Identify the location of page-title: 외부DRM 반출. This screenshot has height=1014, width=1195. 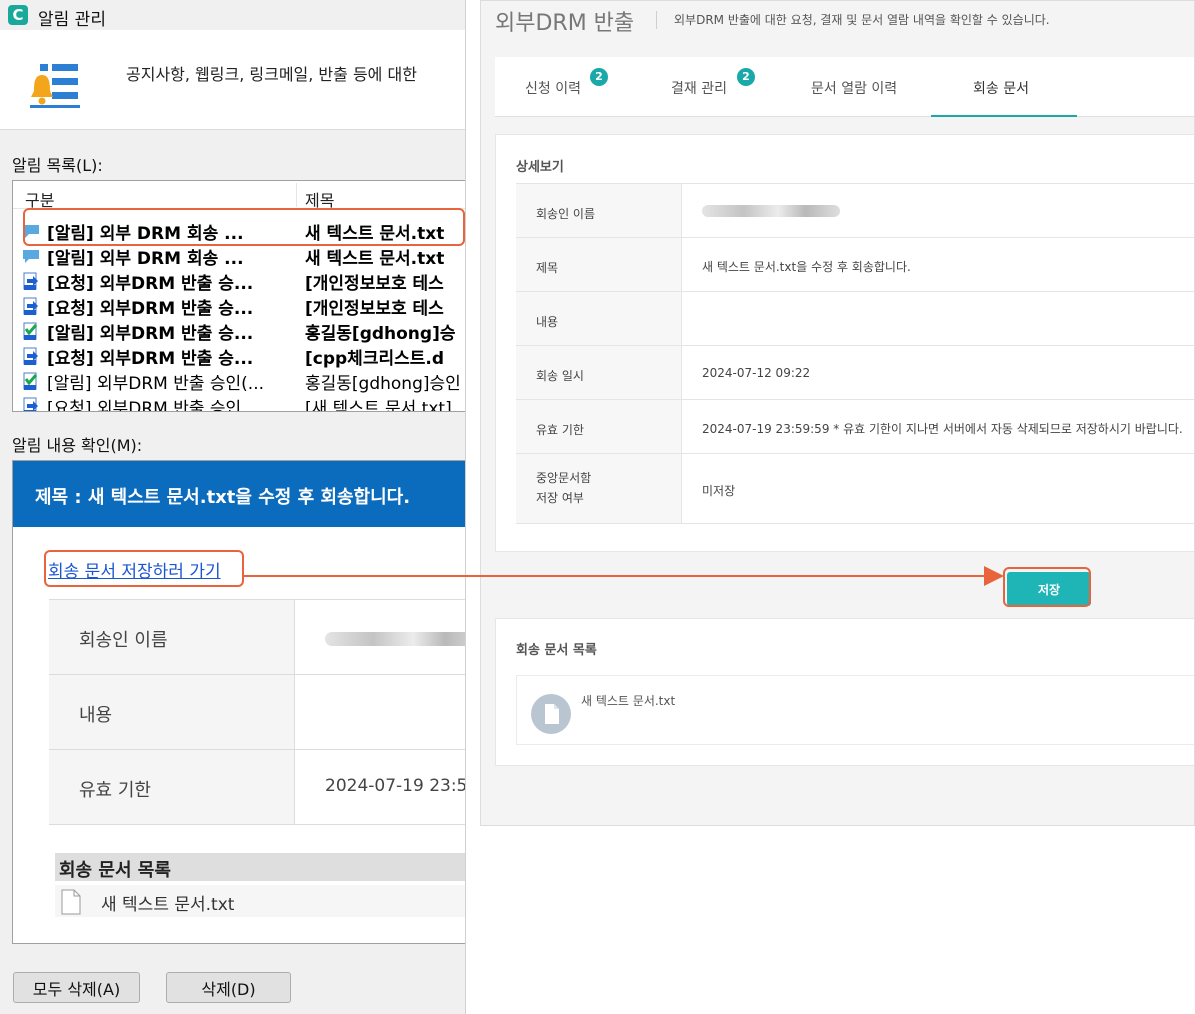
(565, 23).